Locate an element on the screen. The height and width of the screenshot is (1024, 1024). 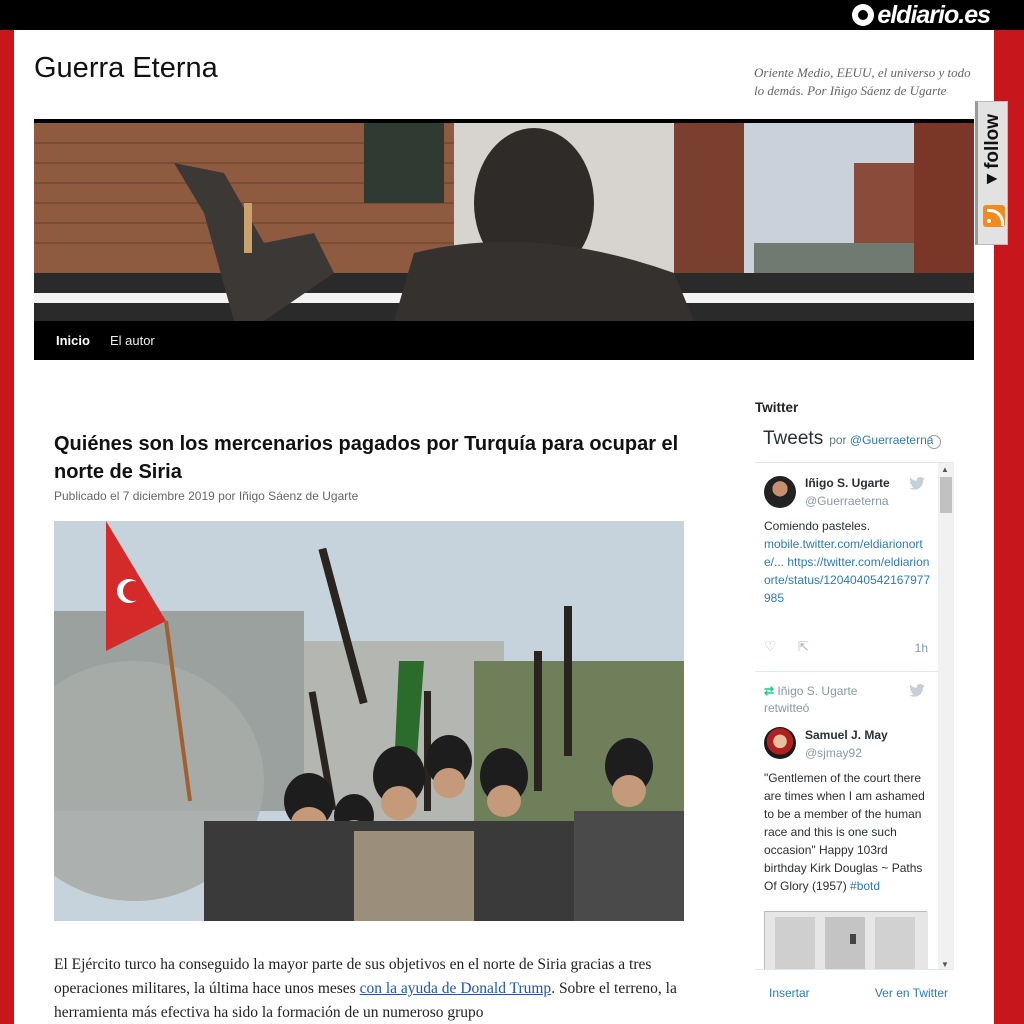
twitter-widget-footer: Insertar Ver en Twitter is located at coordinates (854, 993).